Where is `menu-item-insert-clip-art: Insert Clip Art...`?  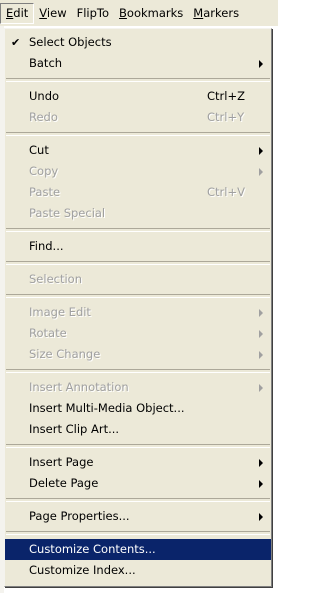
menu-item-insert-clip-art: Insert Clip Art... is located at coordinates (138, 429).